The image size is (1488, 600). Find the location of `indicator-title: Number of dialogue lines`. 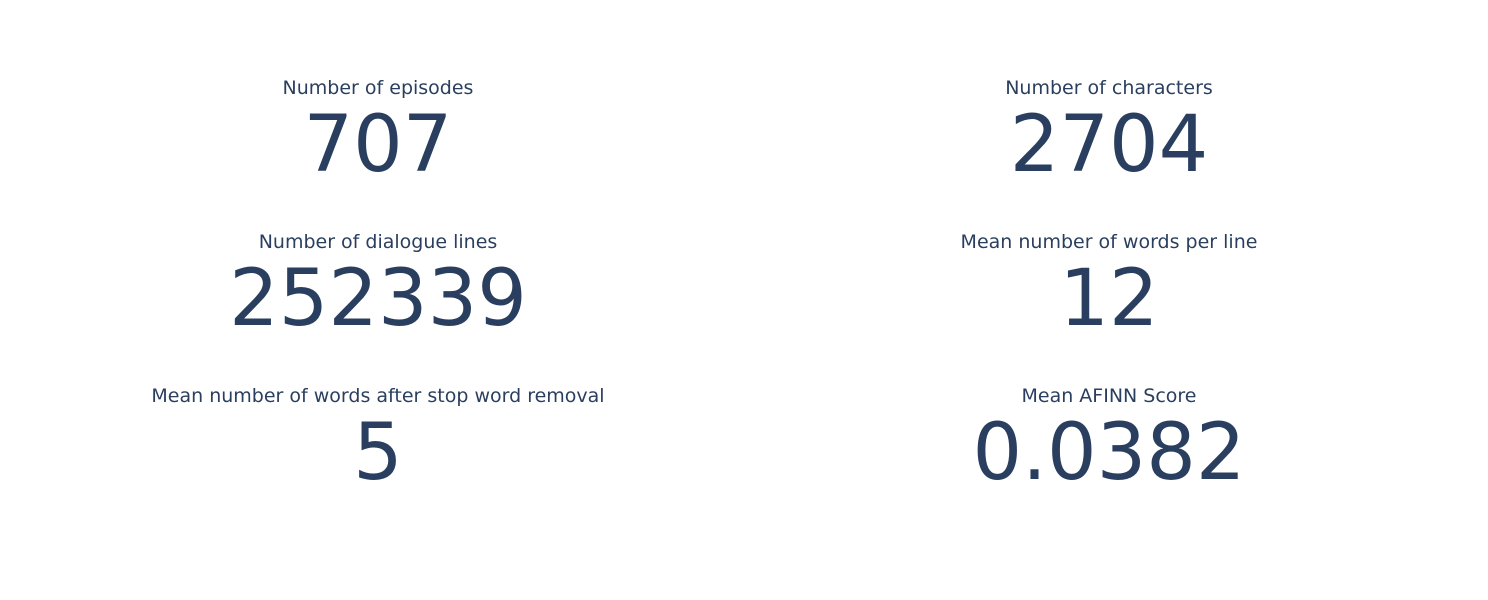

indicator-title: Number of dialogue lines is located at coordinates (378, 242).